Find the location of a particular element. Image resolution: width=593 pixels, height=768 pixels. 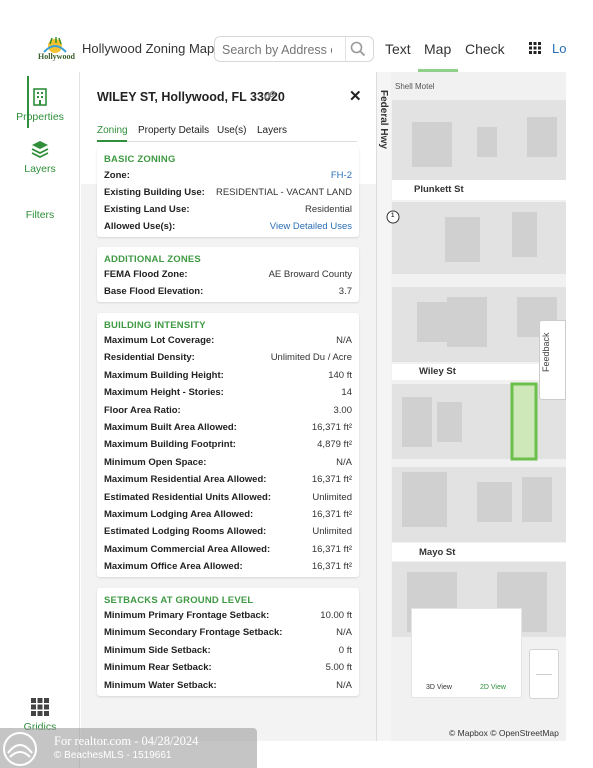

info-row: Maximum Lot Coverage: N/A is located at coordinates (228, 342).